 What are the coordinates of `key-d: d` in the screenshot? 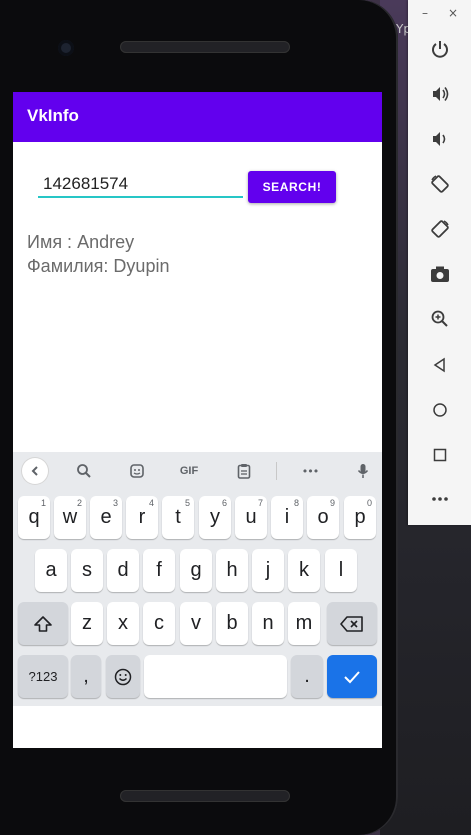 It's located at (123, 570).